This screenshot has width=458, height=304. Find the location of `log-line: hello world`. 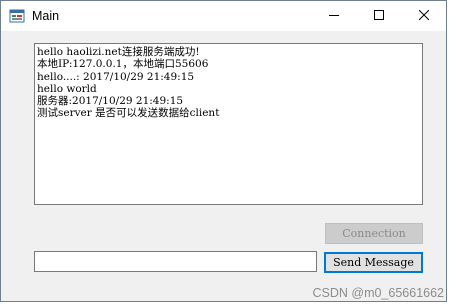

log-line: hello world is located at coordinates (67, 88).